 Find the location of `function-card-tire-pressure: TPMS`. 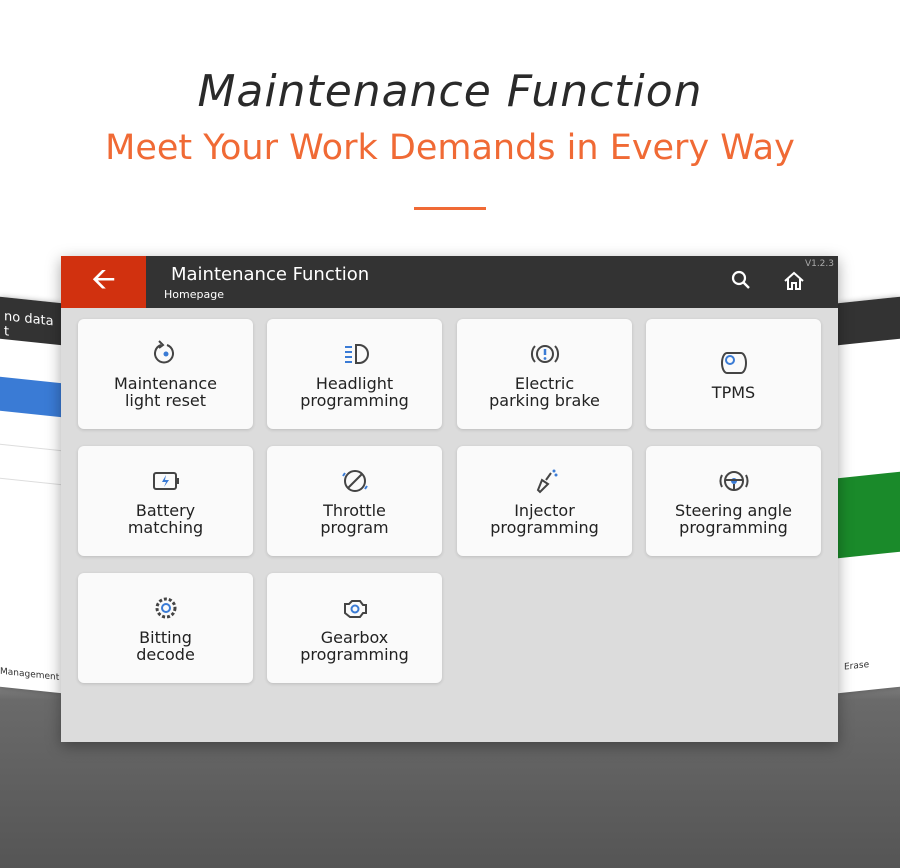

function-card-tire-pressure: TPMS is located at coordinates (733, 374).